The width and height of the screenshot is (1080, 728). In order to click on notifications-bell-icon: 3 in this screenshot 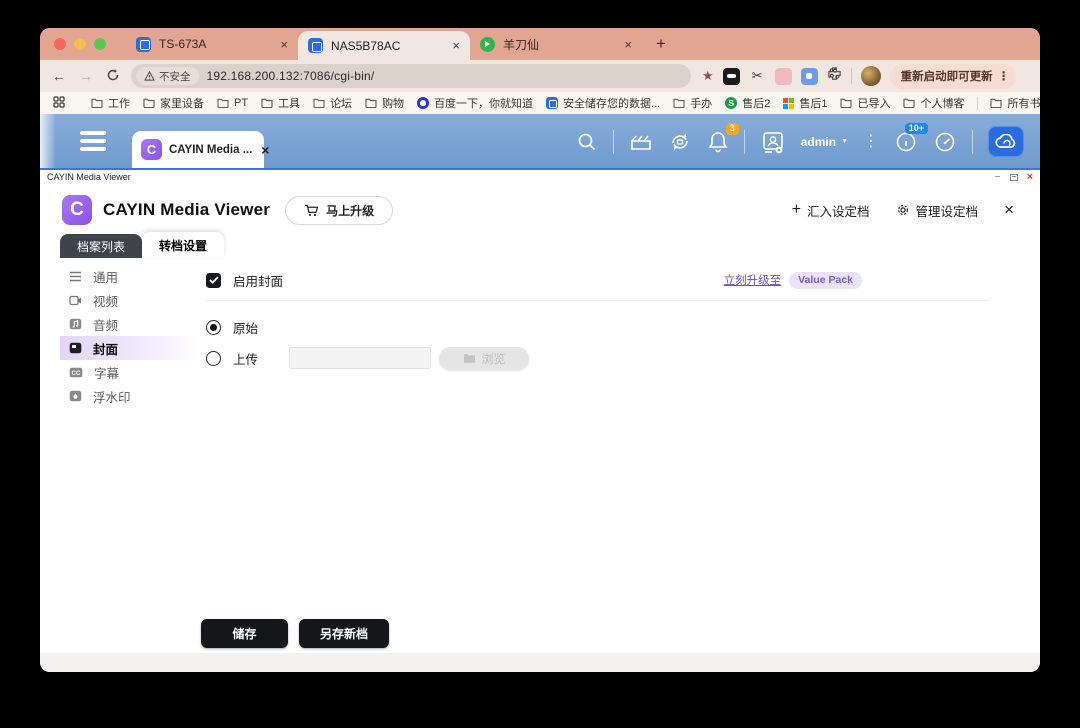, I will do `click(723, 138)`.